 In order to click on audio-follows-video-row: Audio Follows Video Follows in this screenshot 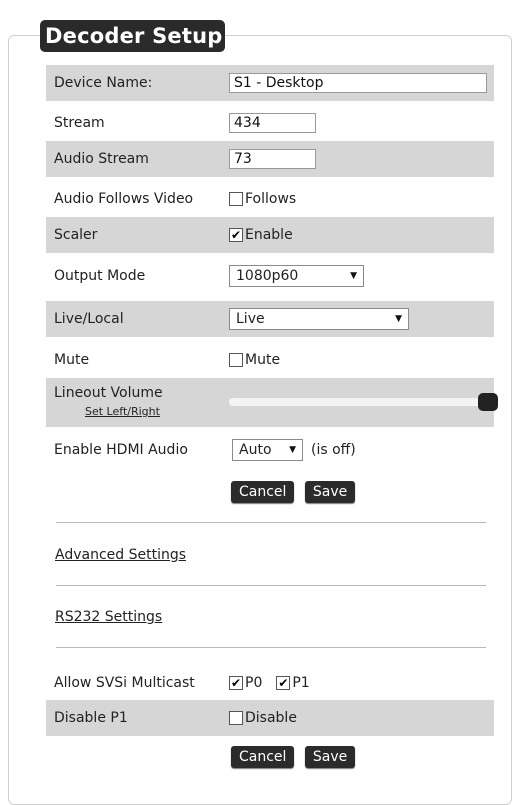, I will do `click(270, 199)`.